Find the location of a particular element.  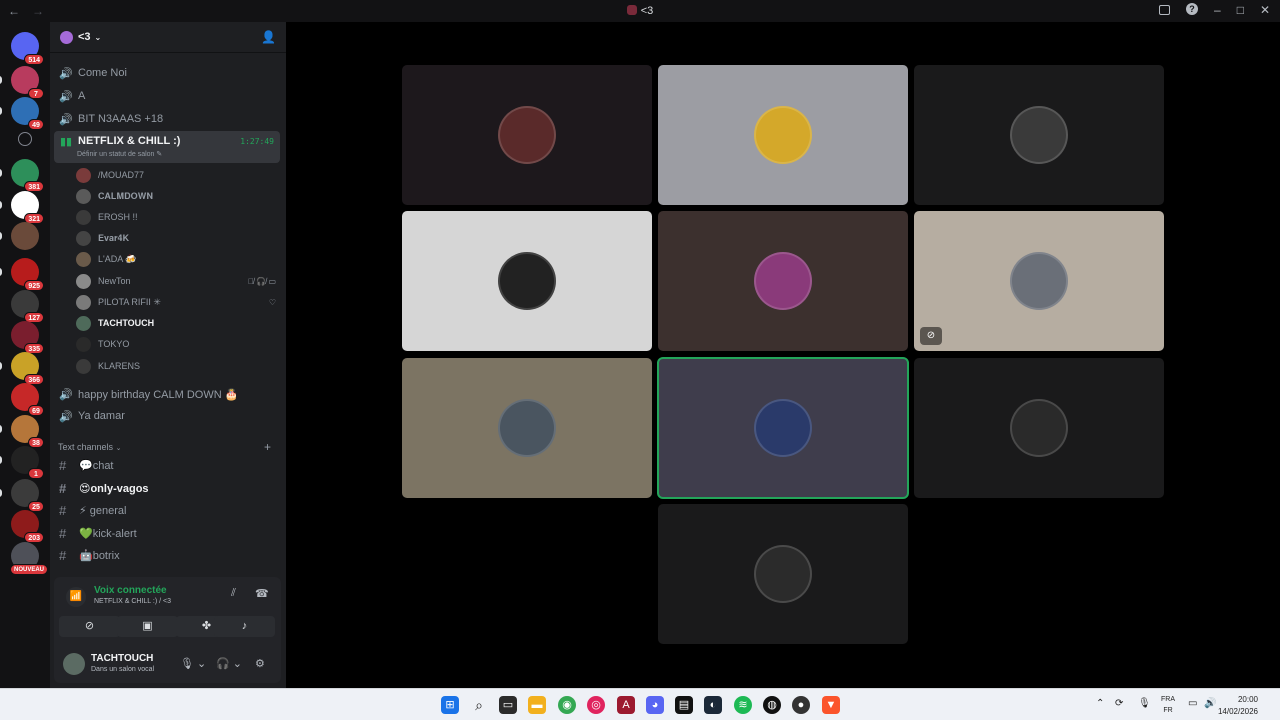

speaker-icon: 🔊 is located at coordinates (66, 394).